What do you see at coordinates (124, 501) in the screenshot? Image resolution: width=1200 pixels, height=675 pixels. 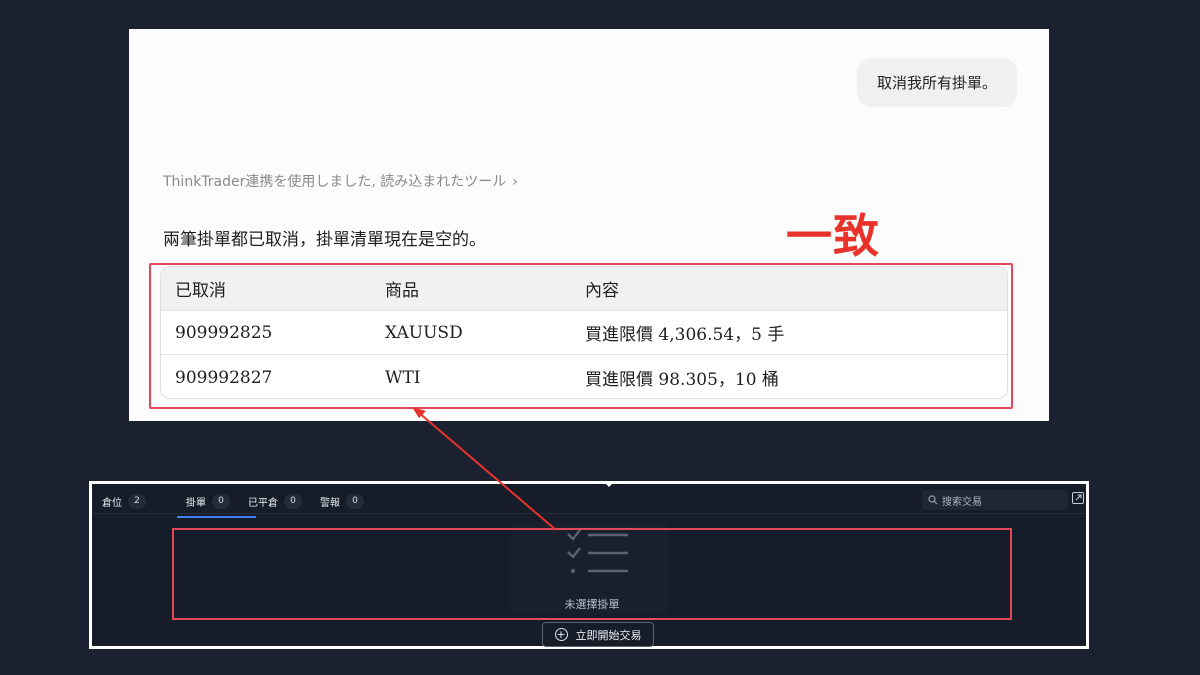 I see `tab-positions: 倉位 2` at bounding box center [124, 501].